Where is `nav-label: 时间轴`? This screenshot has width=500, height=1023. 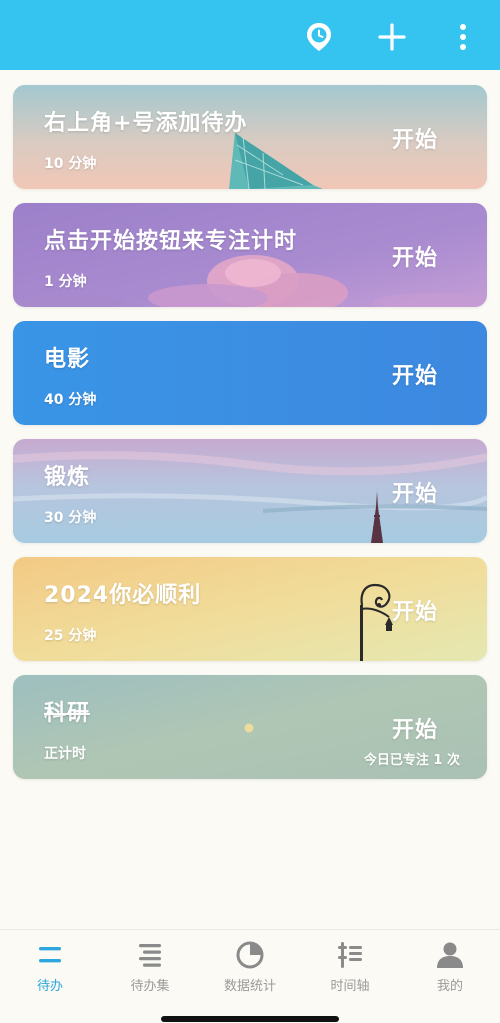
nav-label: 时间轴 is located at coordinates (350, 986).